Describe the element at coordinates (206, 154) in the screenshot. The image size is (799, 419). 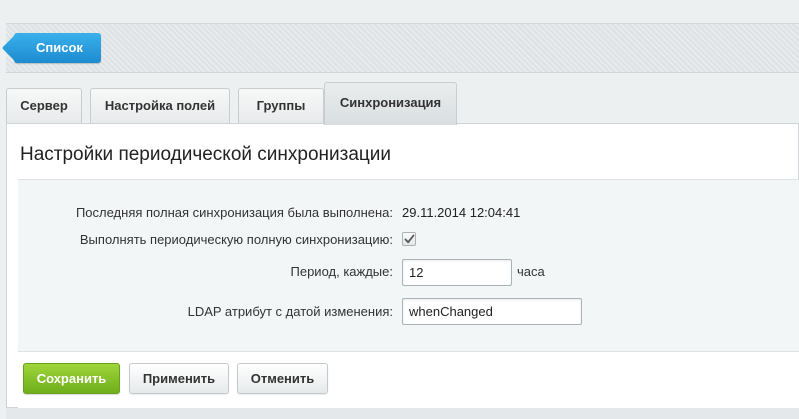
I see `section-title: Настройки периодической синхронизации` at that location.